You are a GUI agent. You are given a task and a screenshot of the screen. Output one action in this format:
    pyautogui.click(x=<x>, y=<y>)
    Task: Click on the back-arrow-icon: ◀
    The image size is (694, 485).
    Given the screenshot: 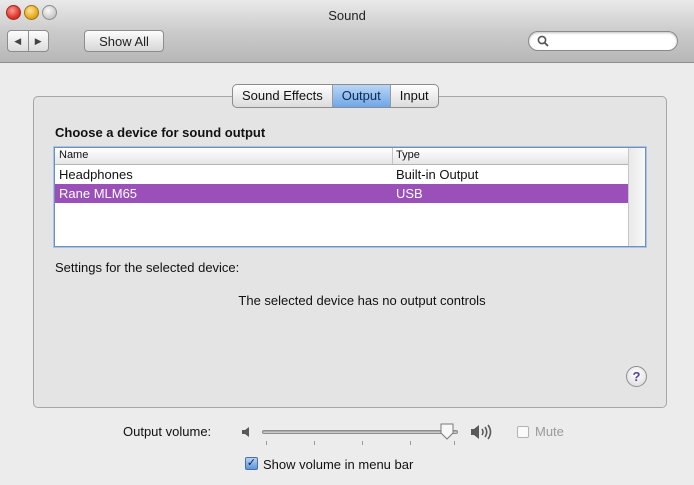 What is the action you would take?
    pyautogui.click(x=18, y=40)
    